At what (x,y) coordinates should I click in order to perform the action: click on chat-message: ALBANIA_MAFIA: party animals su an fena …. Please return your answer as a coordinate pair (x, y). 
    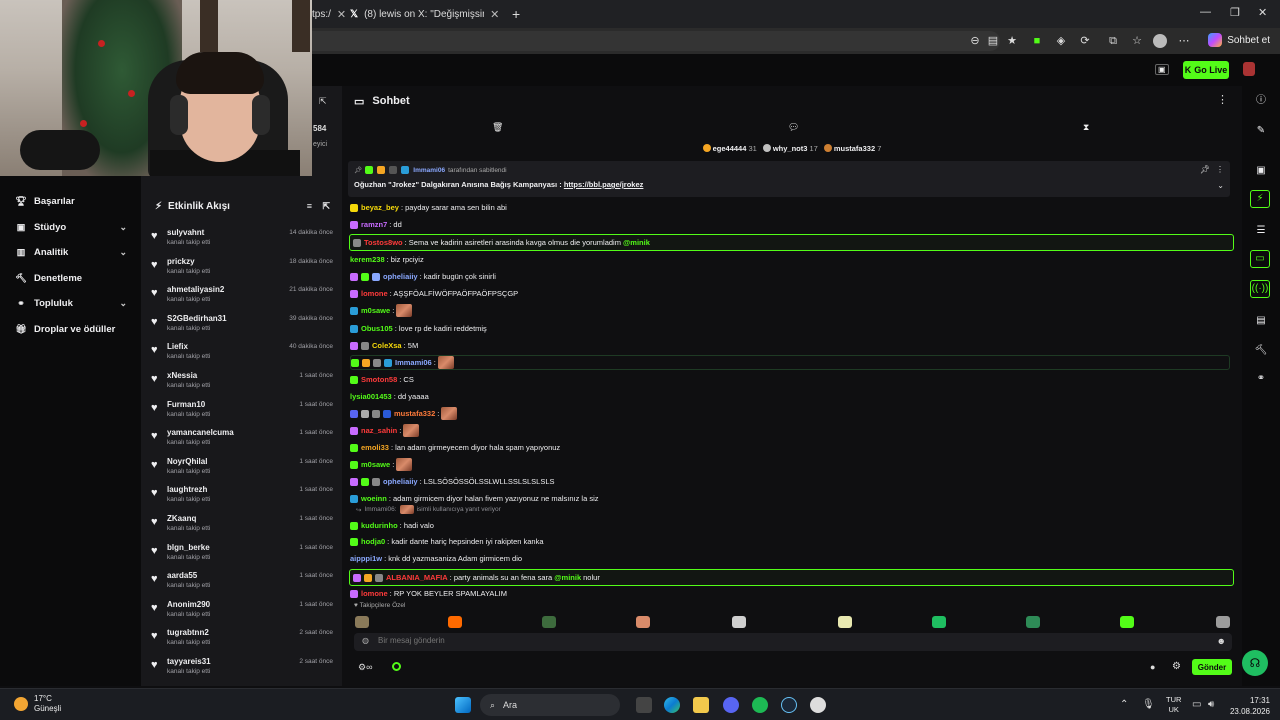
    Looking at the image, I should click on (791, 577).